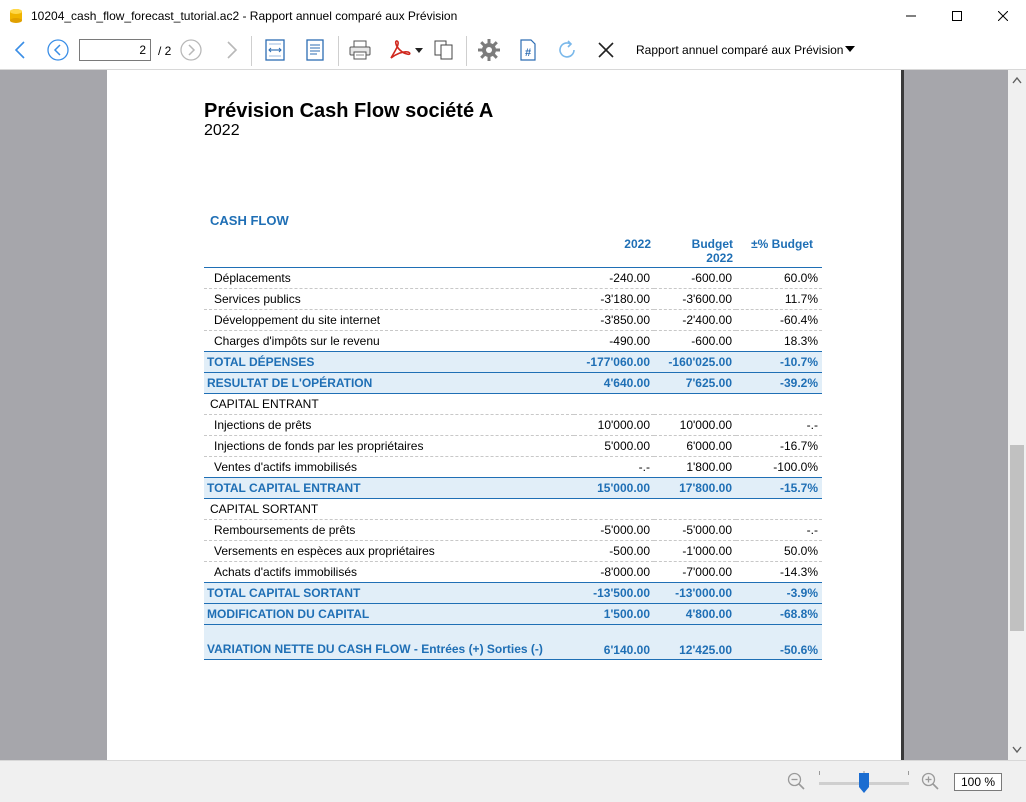 This screenshot has width=1026, height=802. I want to click on report-title: Prévision Cash Flow société A, so click(349, 111).